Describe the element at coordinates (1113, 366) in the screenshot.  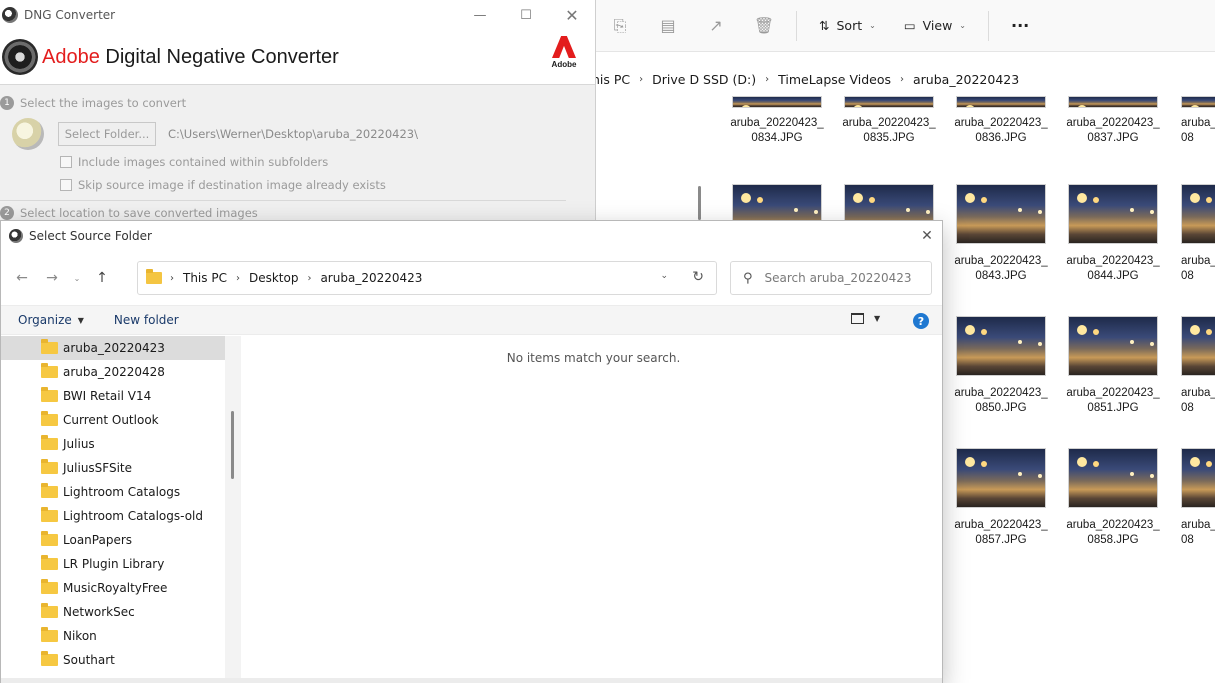
I see `thumbnail-item: aruba_20220423_ 0851.JPG` at that location.